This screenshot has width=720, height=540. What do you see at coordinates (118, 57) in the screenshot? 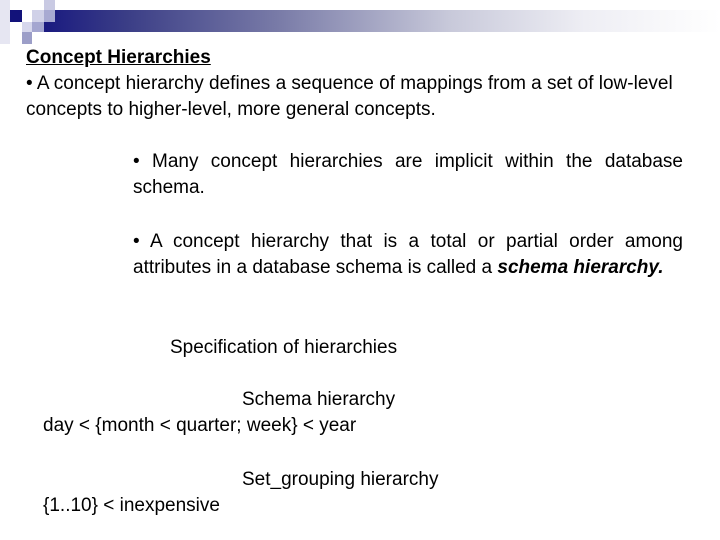
I see `slide-title: Concept Hierarchies` at bounding box center [118, 57].